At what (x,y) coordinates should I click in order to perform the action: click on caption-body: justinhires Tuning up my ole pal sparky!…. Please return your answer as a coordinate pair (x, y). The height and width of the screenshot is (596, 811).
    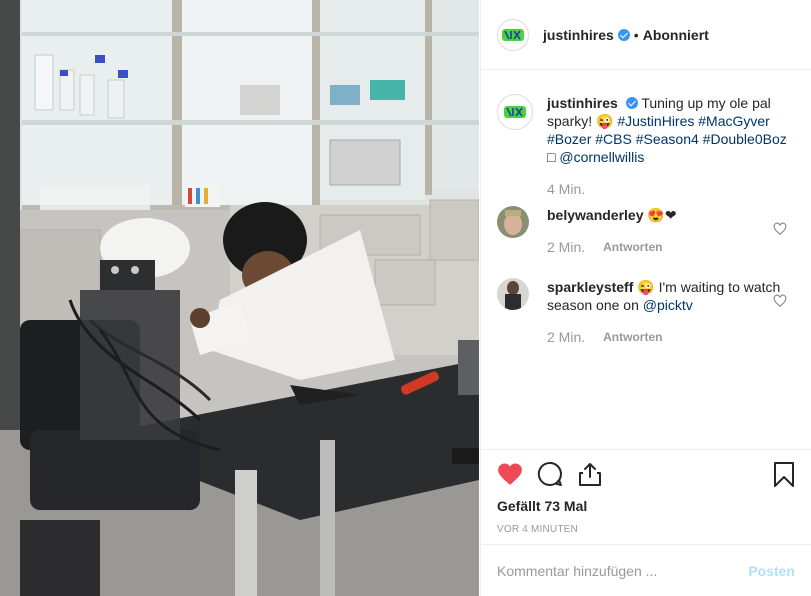
    Looking at the image, I should click on (667, 146).